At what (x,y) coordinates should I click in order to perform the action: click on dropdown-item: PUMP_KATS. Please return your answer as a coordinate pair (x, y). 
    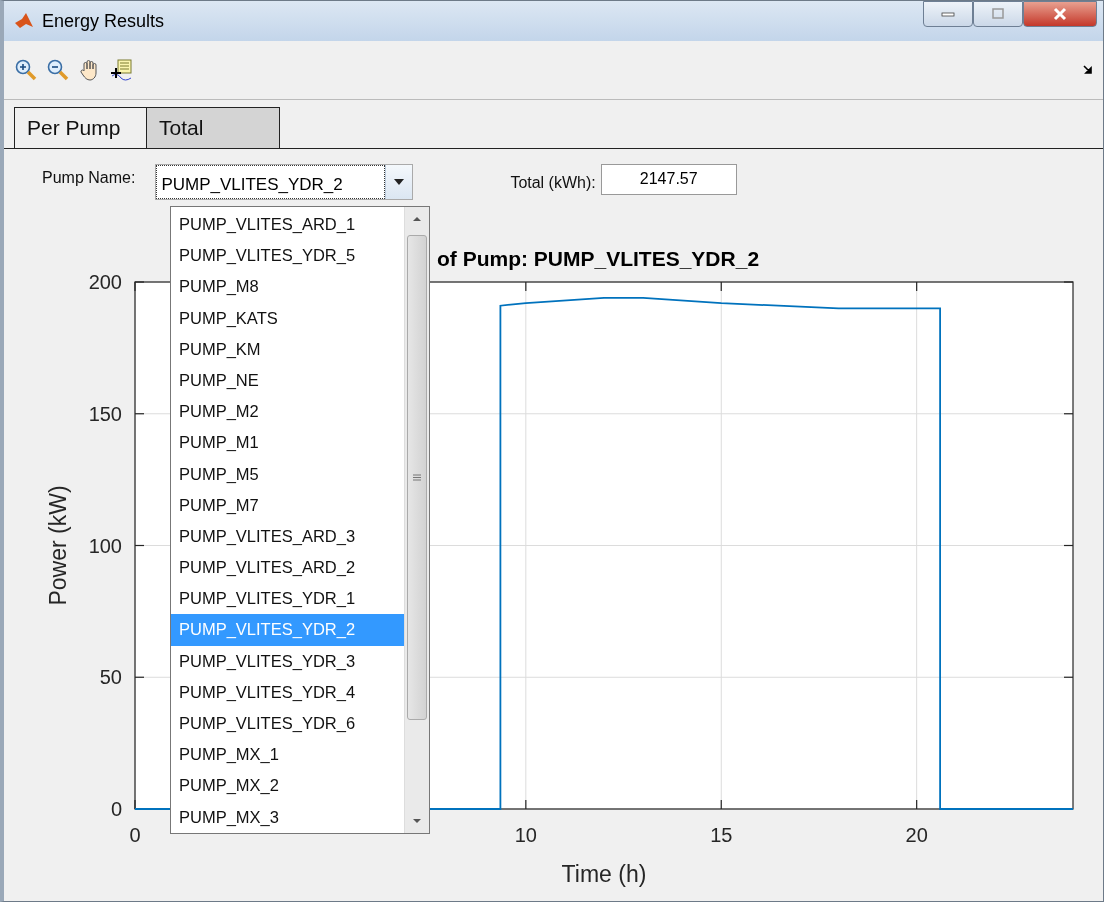
    Looking at the image, I should click on (287, 318).